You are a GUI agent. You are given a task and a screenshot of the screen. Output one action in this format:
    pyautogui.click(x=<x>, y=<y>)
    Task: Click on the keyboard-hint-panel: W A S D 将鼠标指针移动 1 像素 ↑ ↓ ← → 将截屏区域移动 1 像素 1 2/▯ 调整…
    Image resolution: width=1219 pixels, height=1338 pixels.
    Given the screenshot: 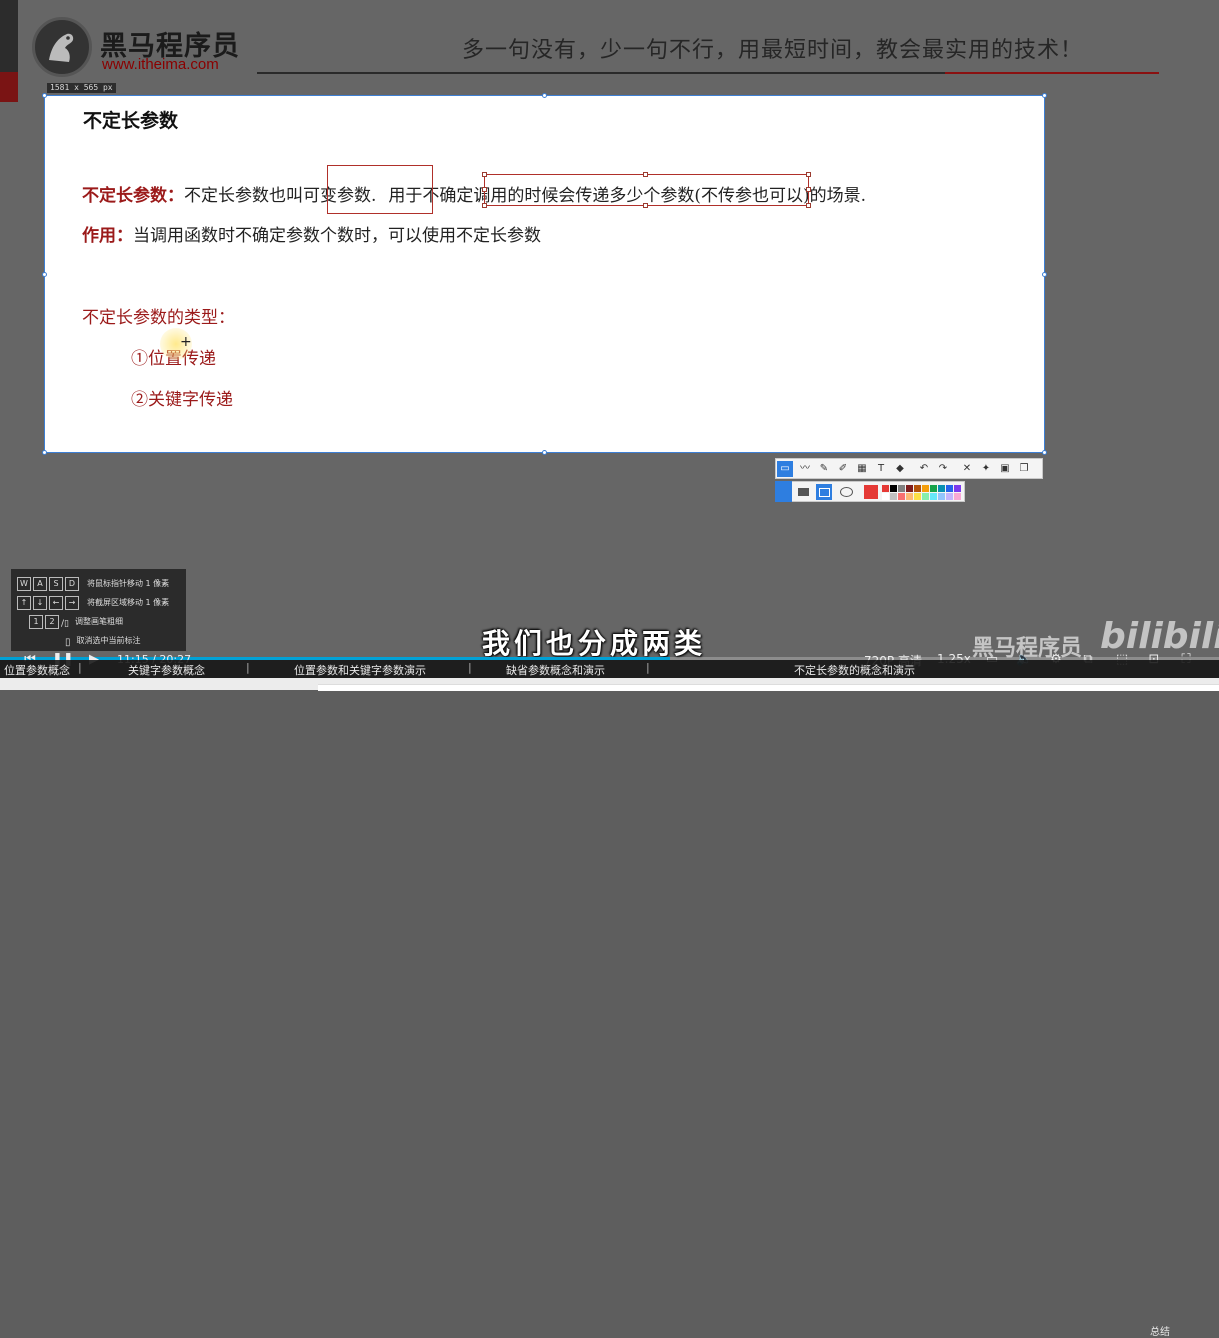 What is the action you would take?
    pyautogui.click(x=98, y=610)
    